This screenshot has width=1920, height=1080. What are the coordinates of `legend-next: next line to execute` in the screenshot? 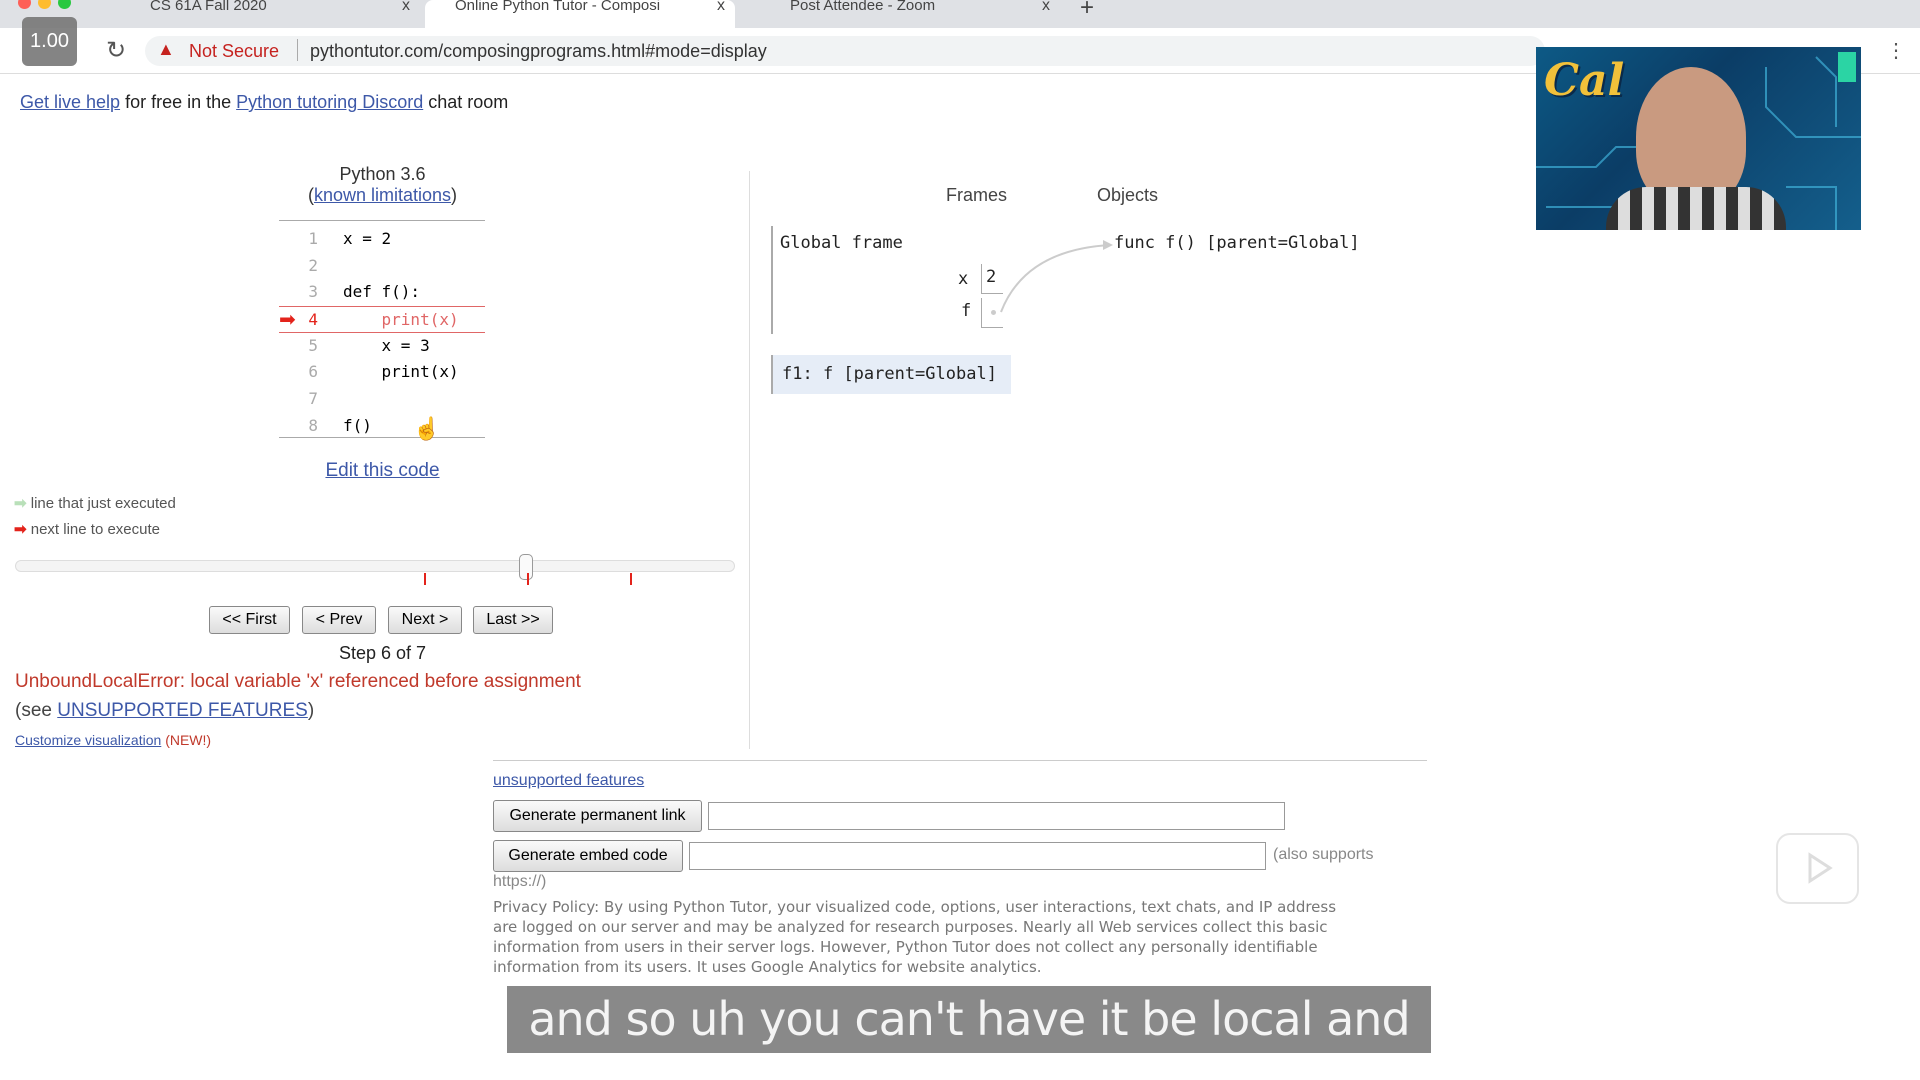 It's located at (95, 529).